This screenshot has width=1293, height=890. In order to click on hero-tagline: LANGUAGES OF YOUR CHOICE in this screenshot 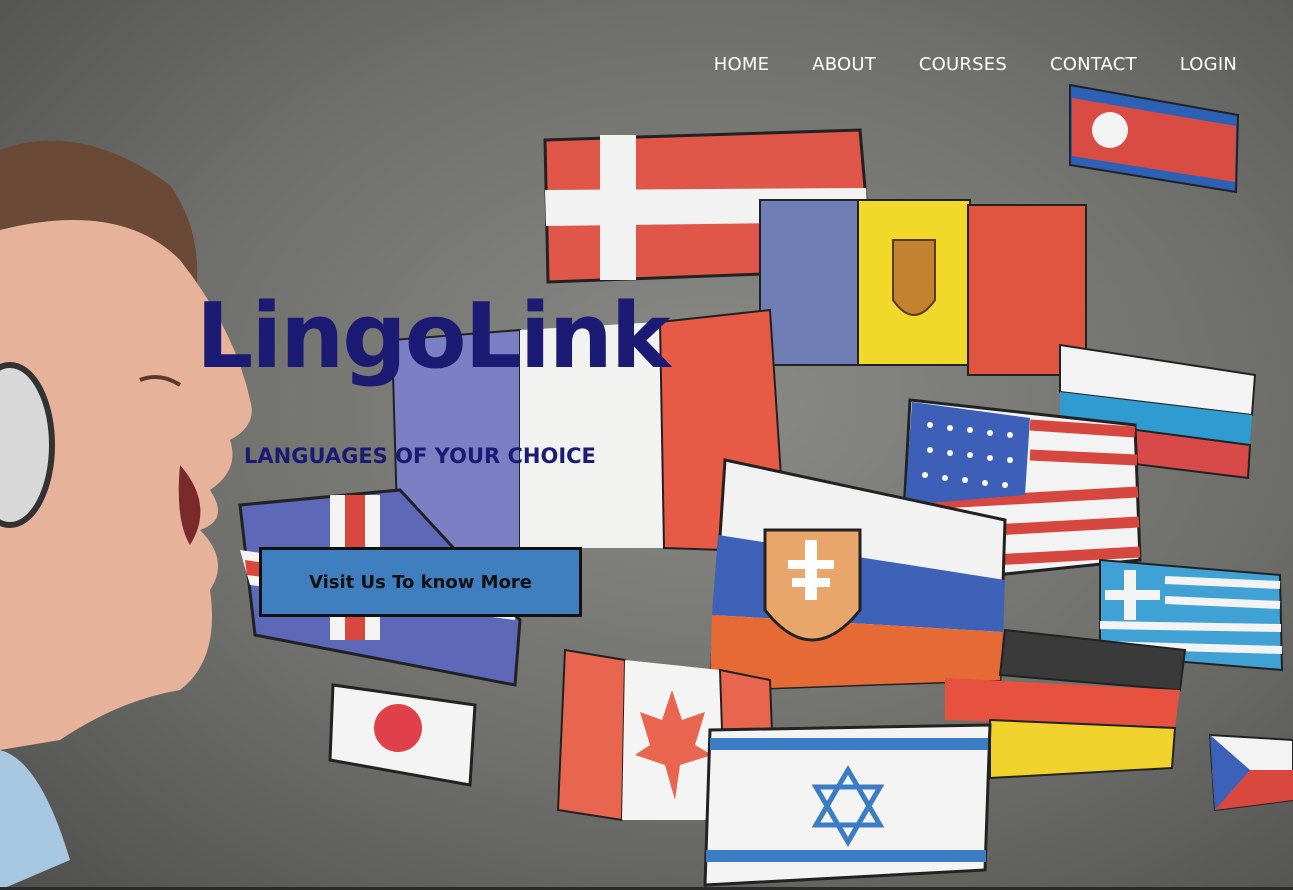, I will do `click(420, 456)`.